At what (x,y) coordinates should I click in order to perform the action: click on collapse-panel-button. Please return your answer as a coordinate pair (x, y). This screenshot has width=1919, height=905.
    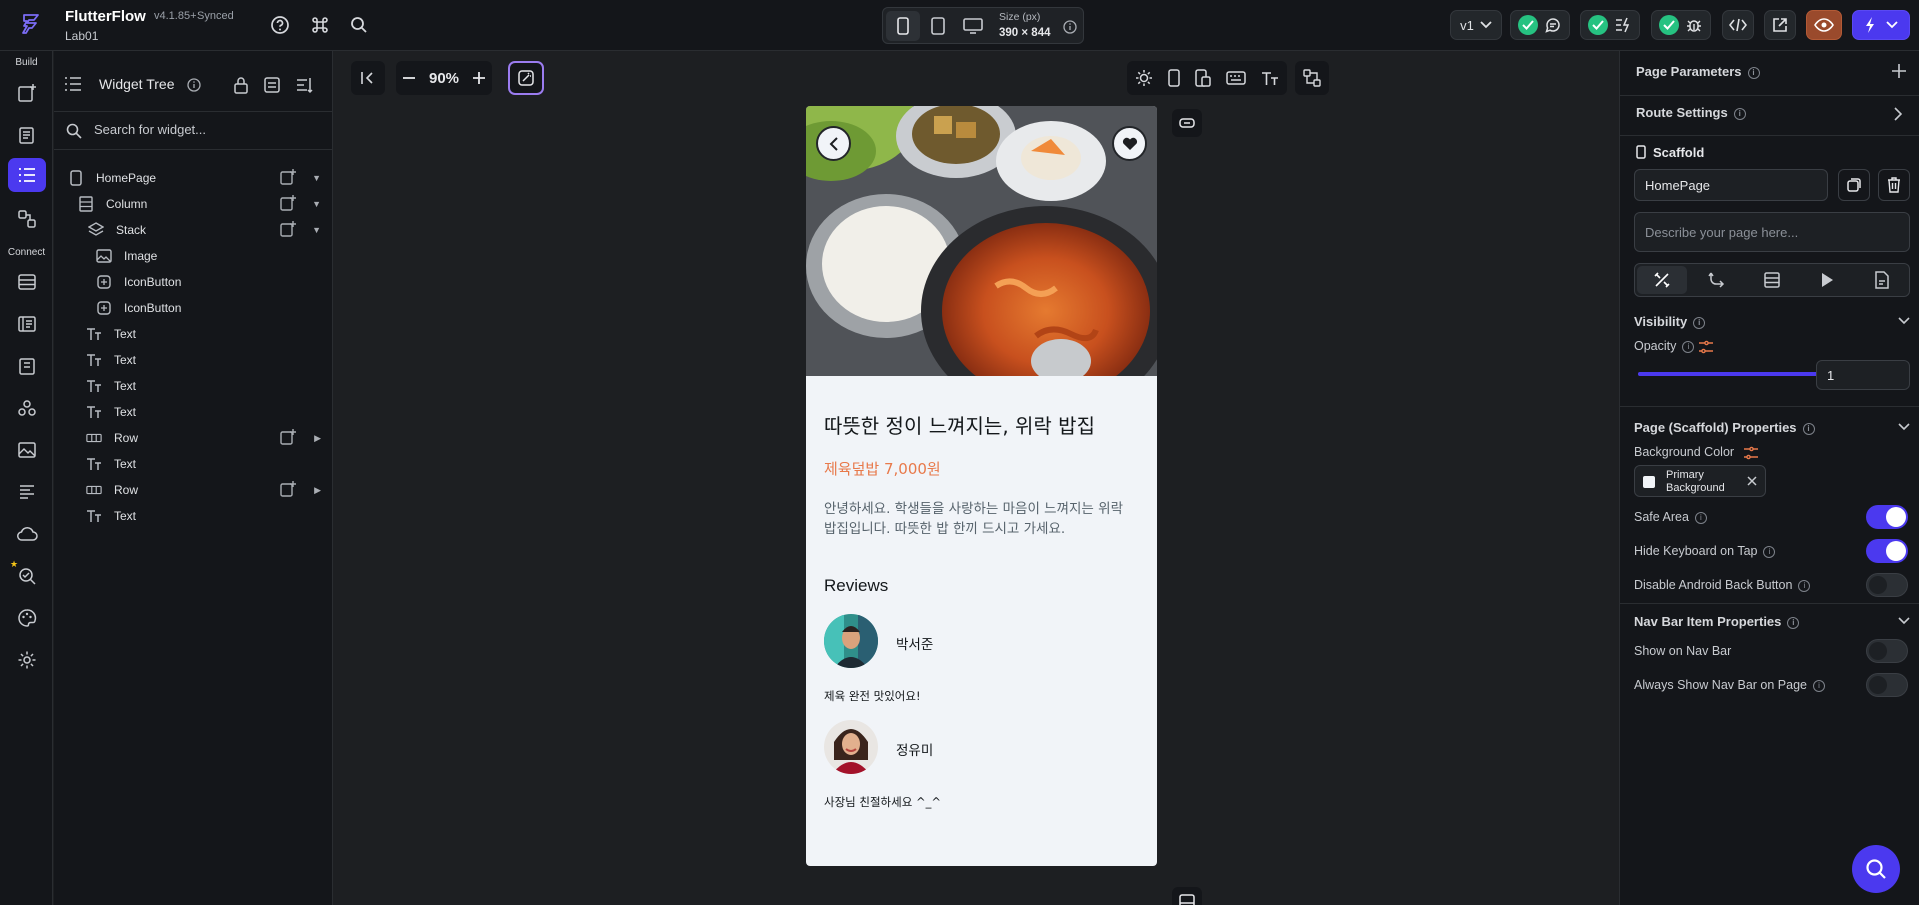
    Looking at the image, I should click on (368, 78).